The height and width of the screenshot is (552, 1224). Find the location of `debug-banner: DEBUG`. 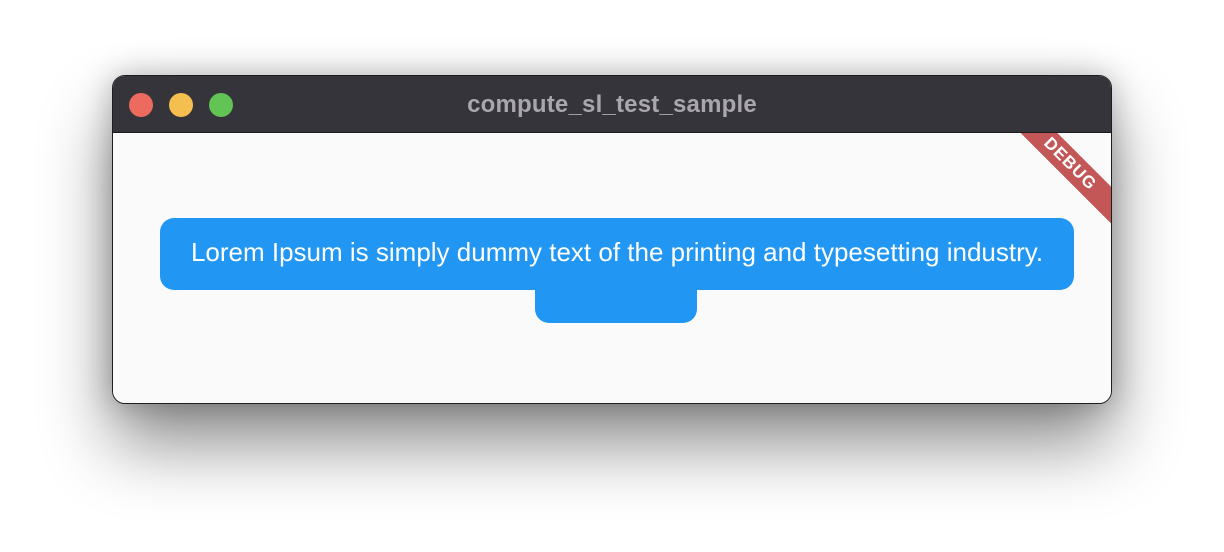

debug-banner: DEBUG is located at coordinates (1059, 180).